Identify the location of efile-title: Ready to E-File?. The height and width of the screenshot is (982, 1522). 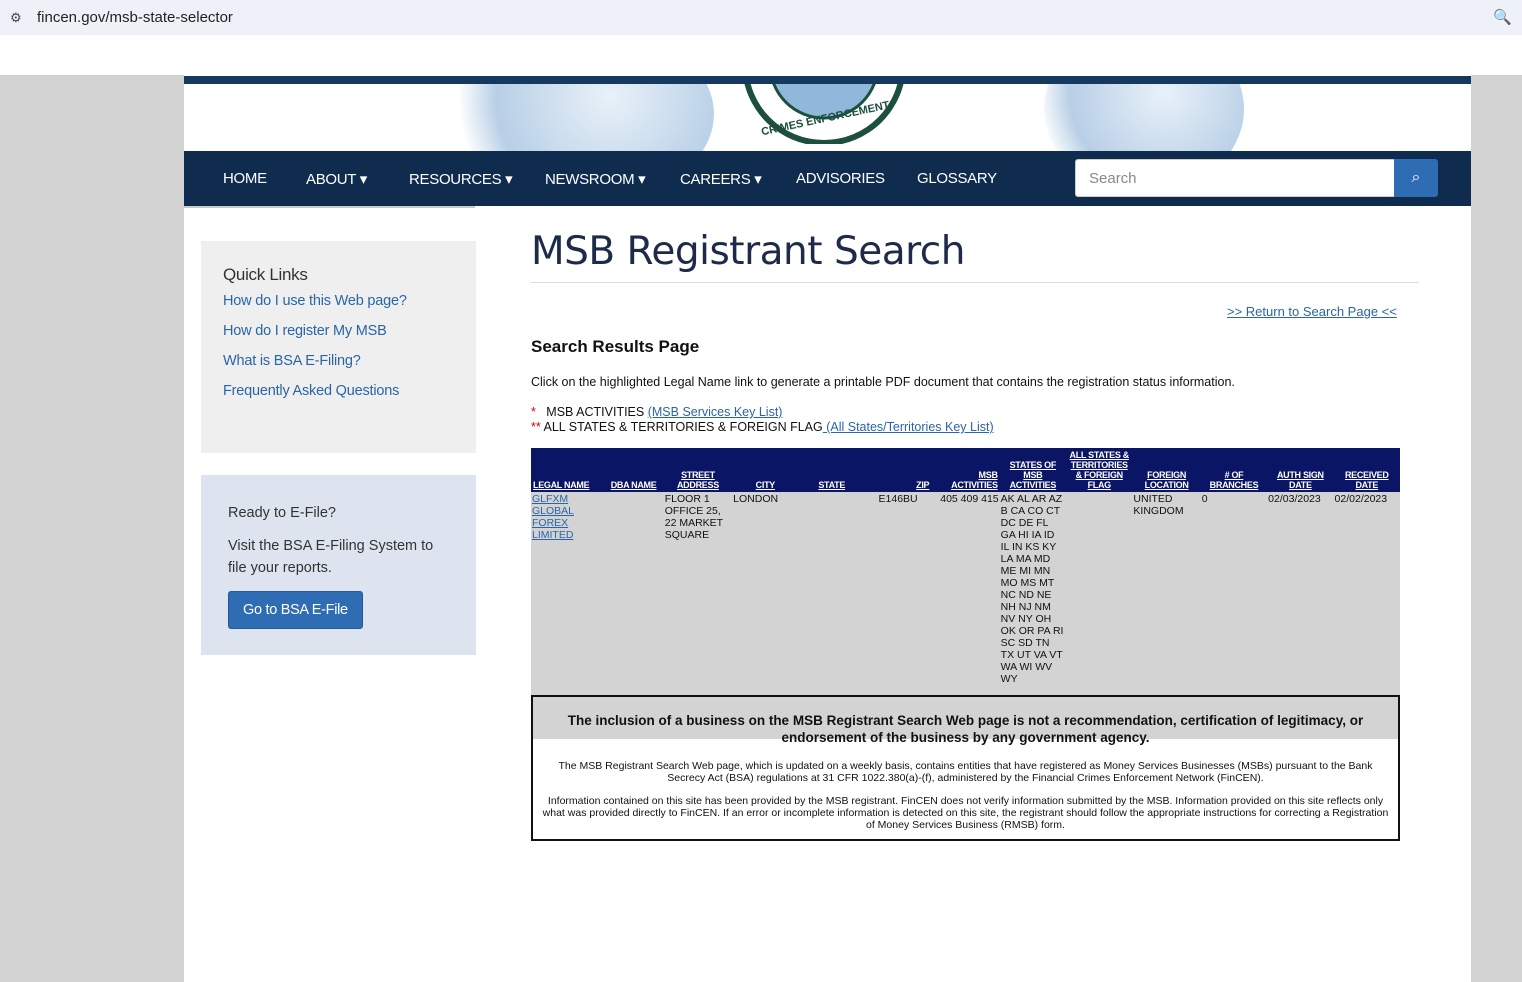
(282, 513).